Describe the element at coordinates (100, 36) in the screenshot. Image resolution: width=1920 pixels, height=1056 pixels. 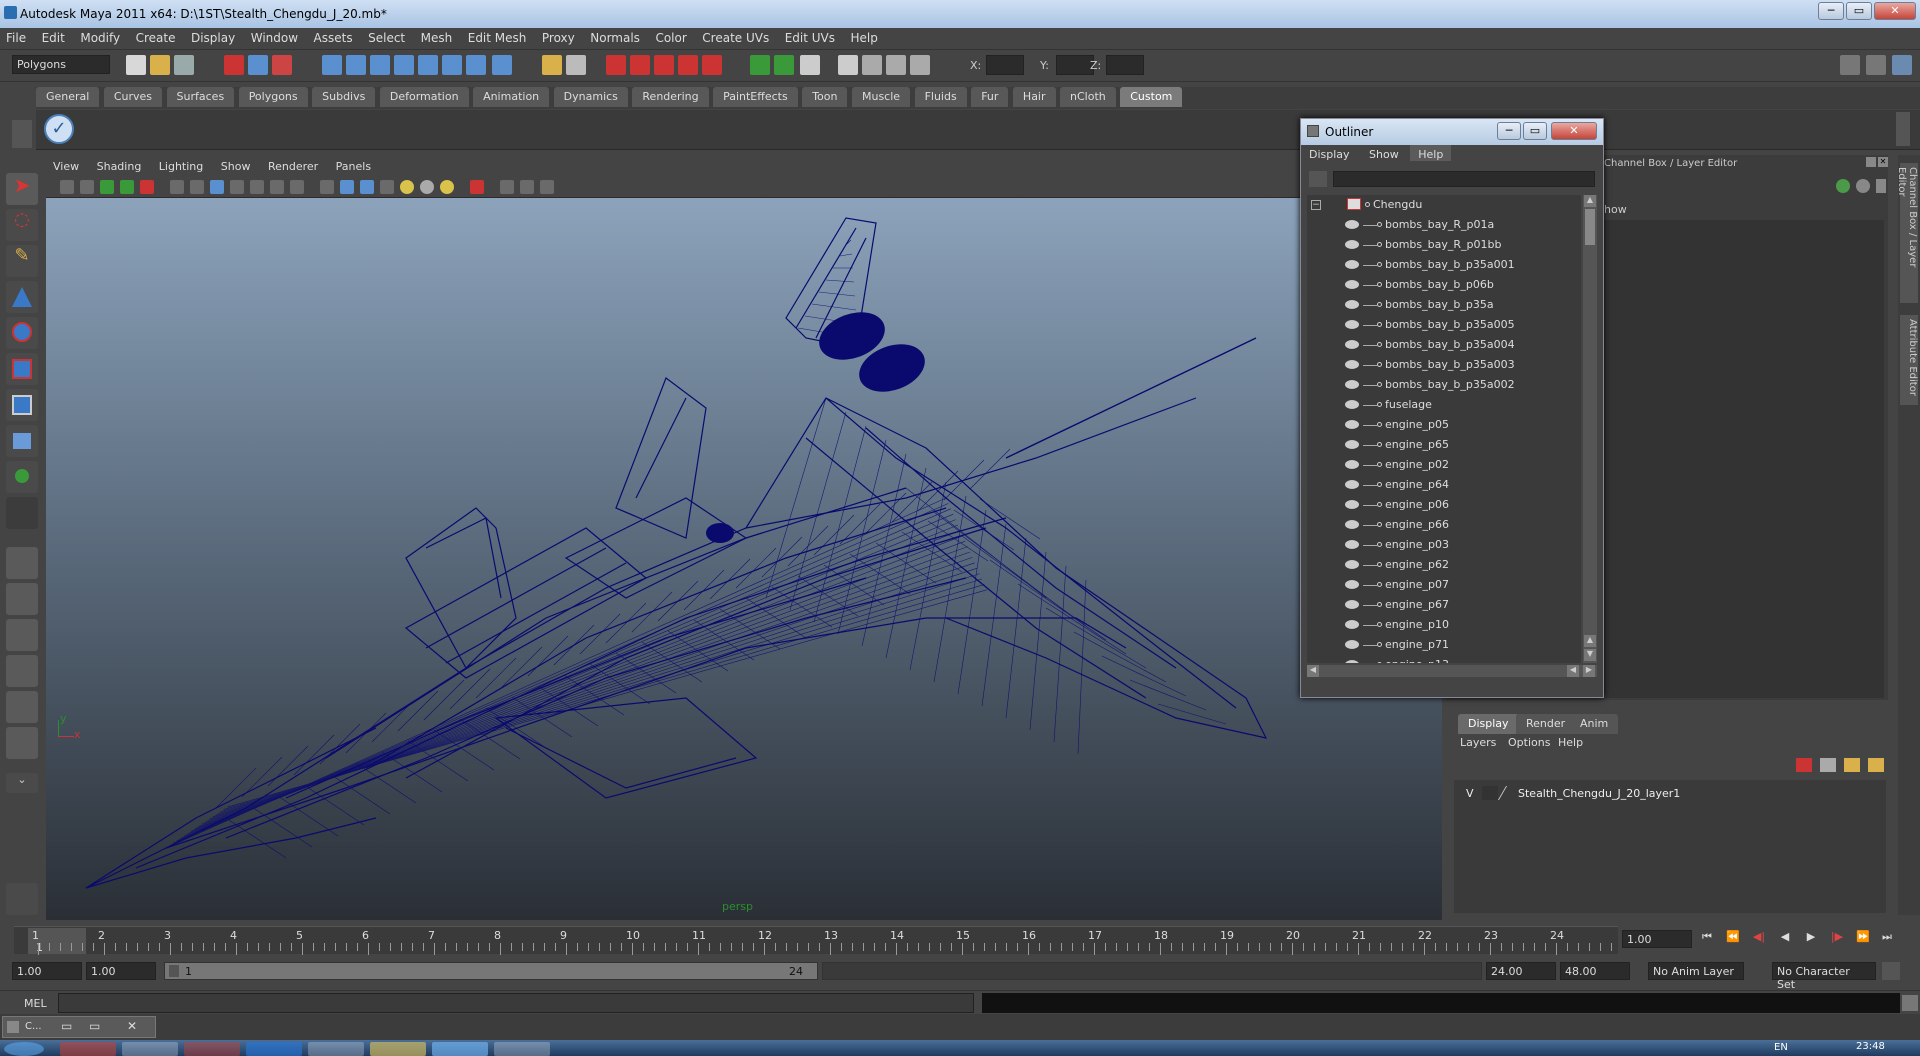
I see `menu-modify: Modify` at that location.